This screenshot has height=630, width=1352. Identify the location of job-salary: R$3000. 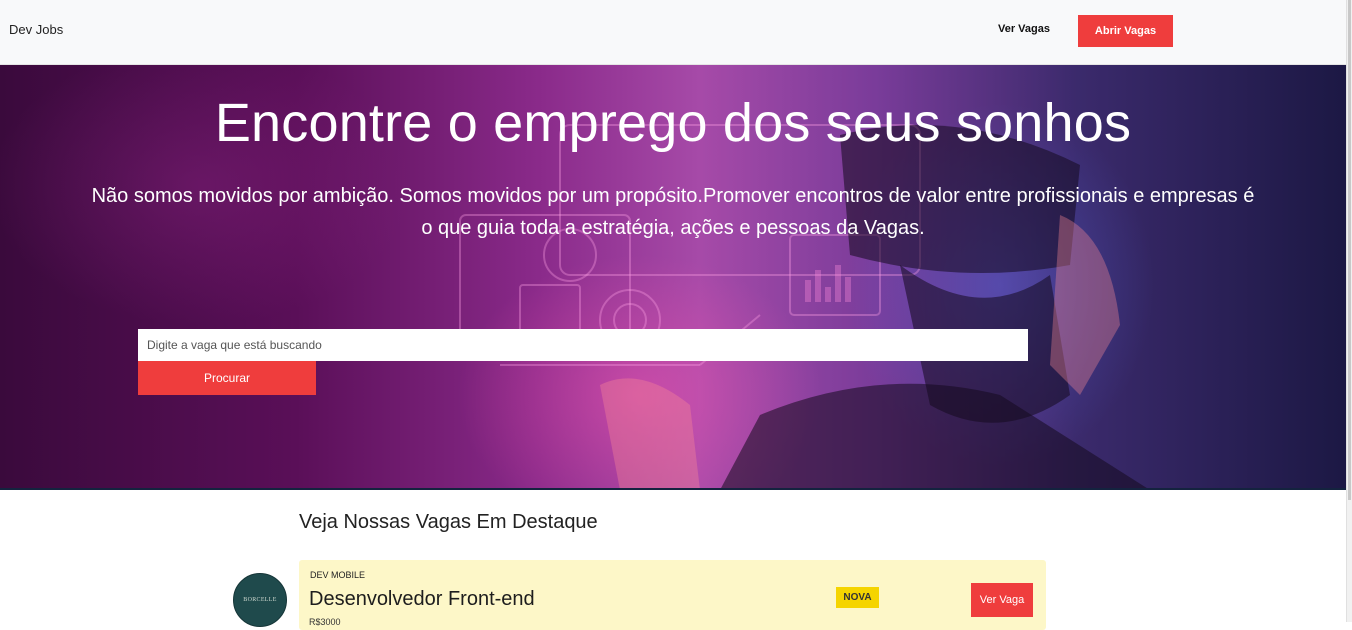
(325, 622).